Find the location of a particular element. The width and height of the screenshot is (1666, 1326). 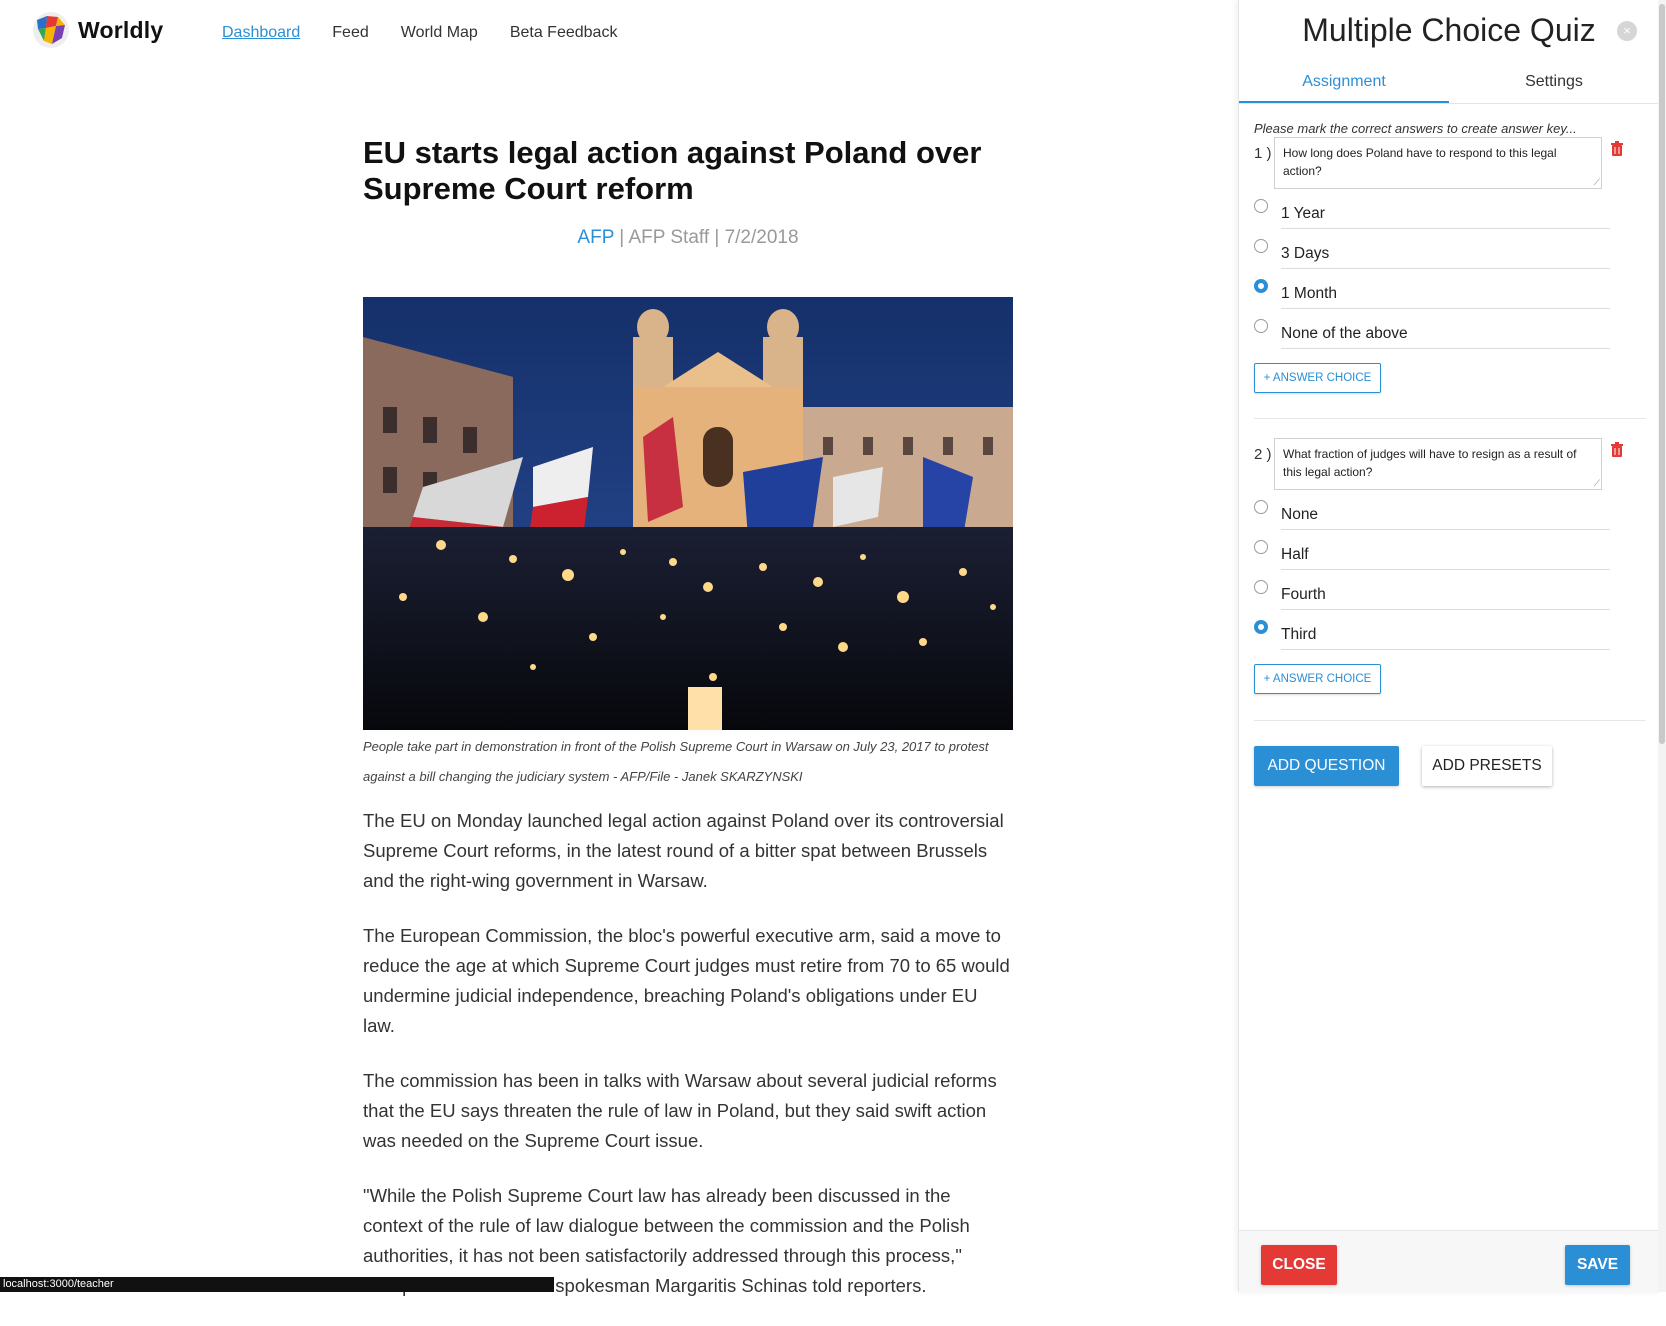

answer-label: 1 Month is located at coordinates (1309, 293).